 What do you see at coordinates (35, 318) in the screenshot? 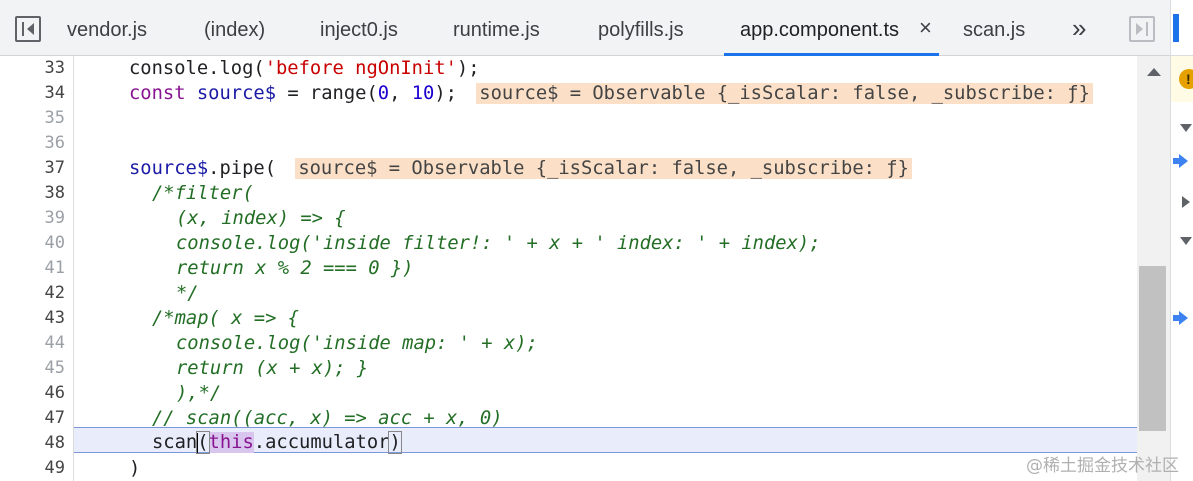
I see `line-number: 43` at bounding box center [35, 318].